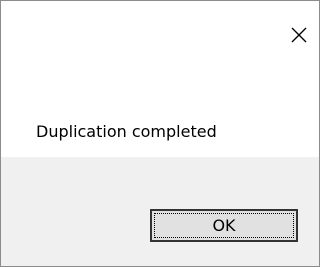 This screenshot has width=320, height=267. I want to click on ok-button: OK, so click(224, 225).